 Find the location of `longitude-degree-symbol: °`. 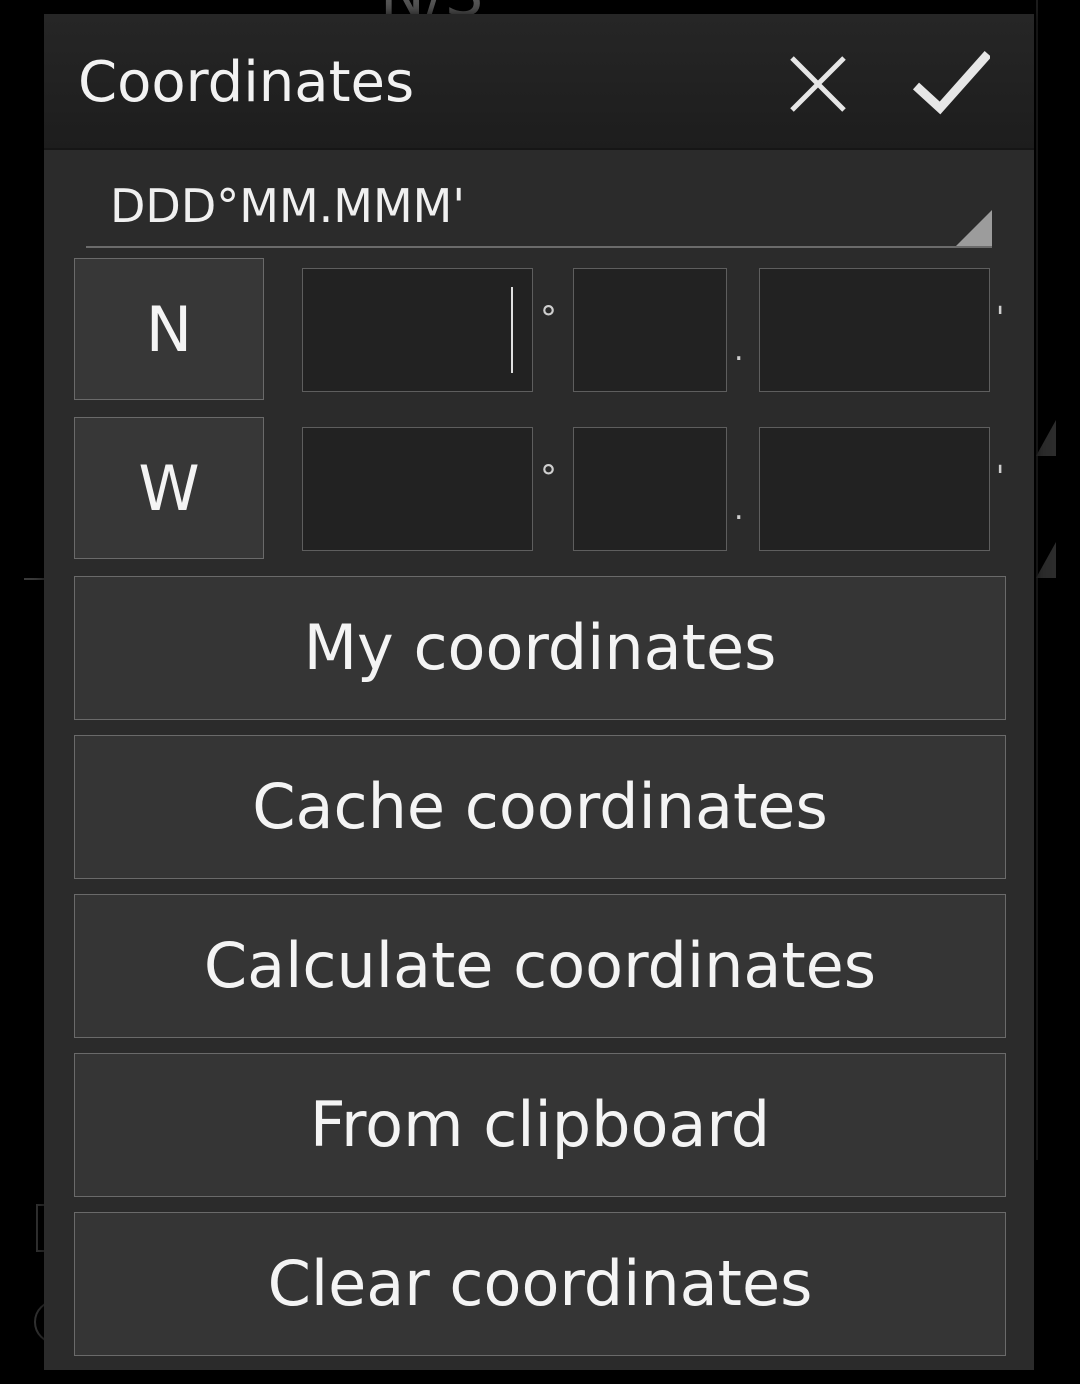

longitude-degree-symbol: ° is located at coordinates (548, 478).